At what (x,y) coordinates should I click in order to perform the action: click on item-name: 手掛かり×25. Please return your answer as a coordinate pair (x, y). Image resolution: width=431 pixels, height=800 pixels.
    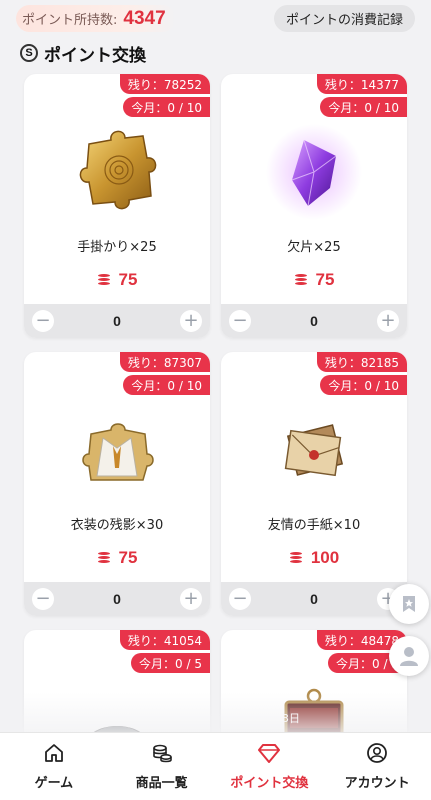
    Looking at the image, I should click on (117, 247).